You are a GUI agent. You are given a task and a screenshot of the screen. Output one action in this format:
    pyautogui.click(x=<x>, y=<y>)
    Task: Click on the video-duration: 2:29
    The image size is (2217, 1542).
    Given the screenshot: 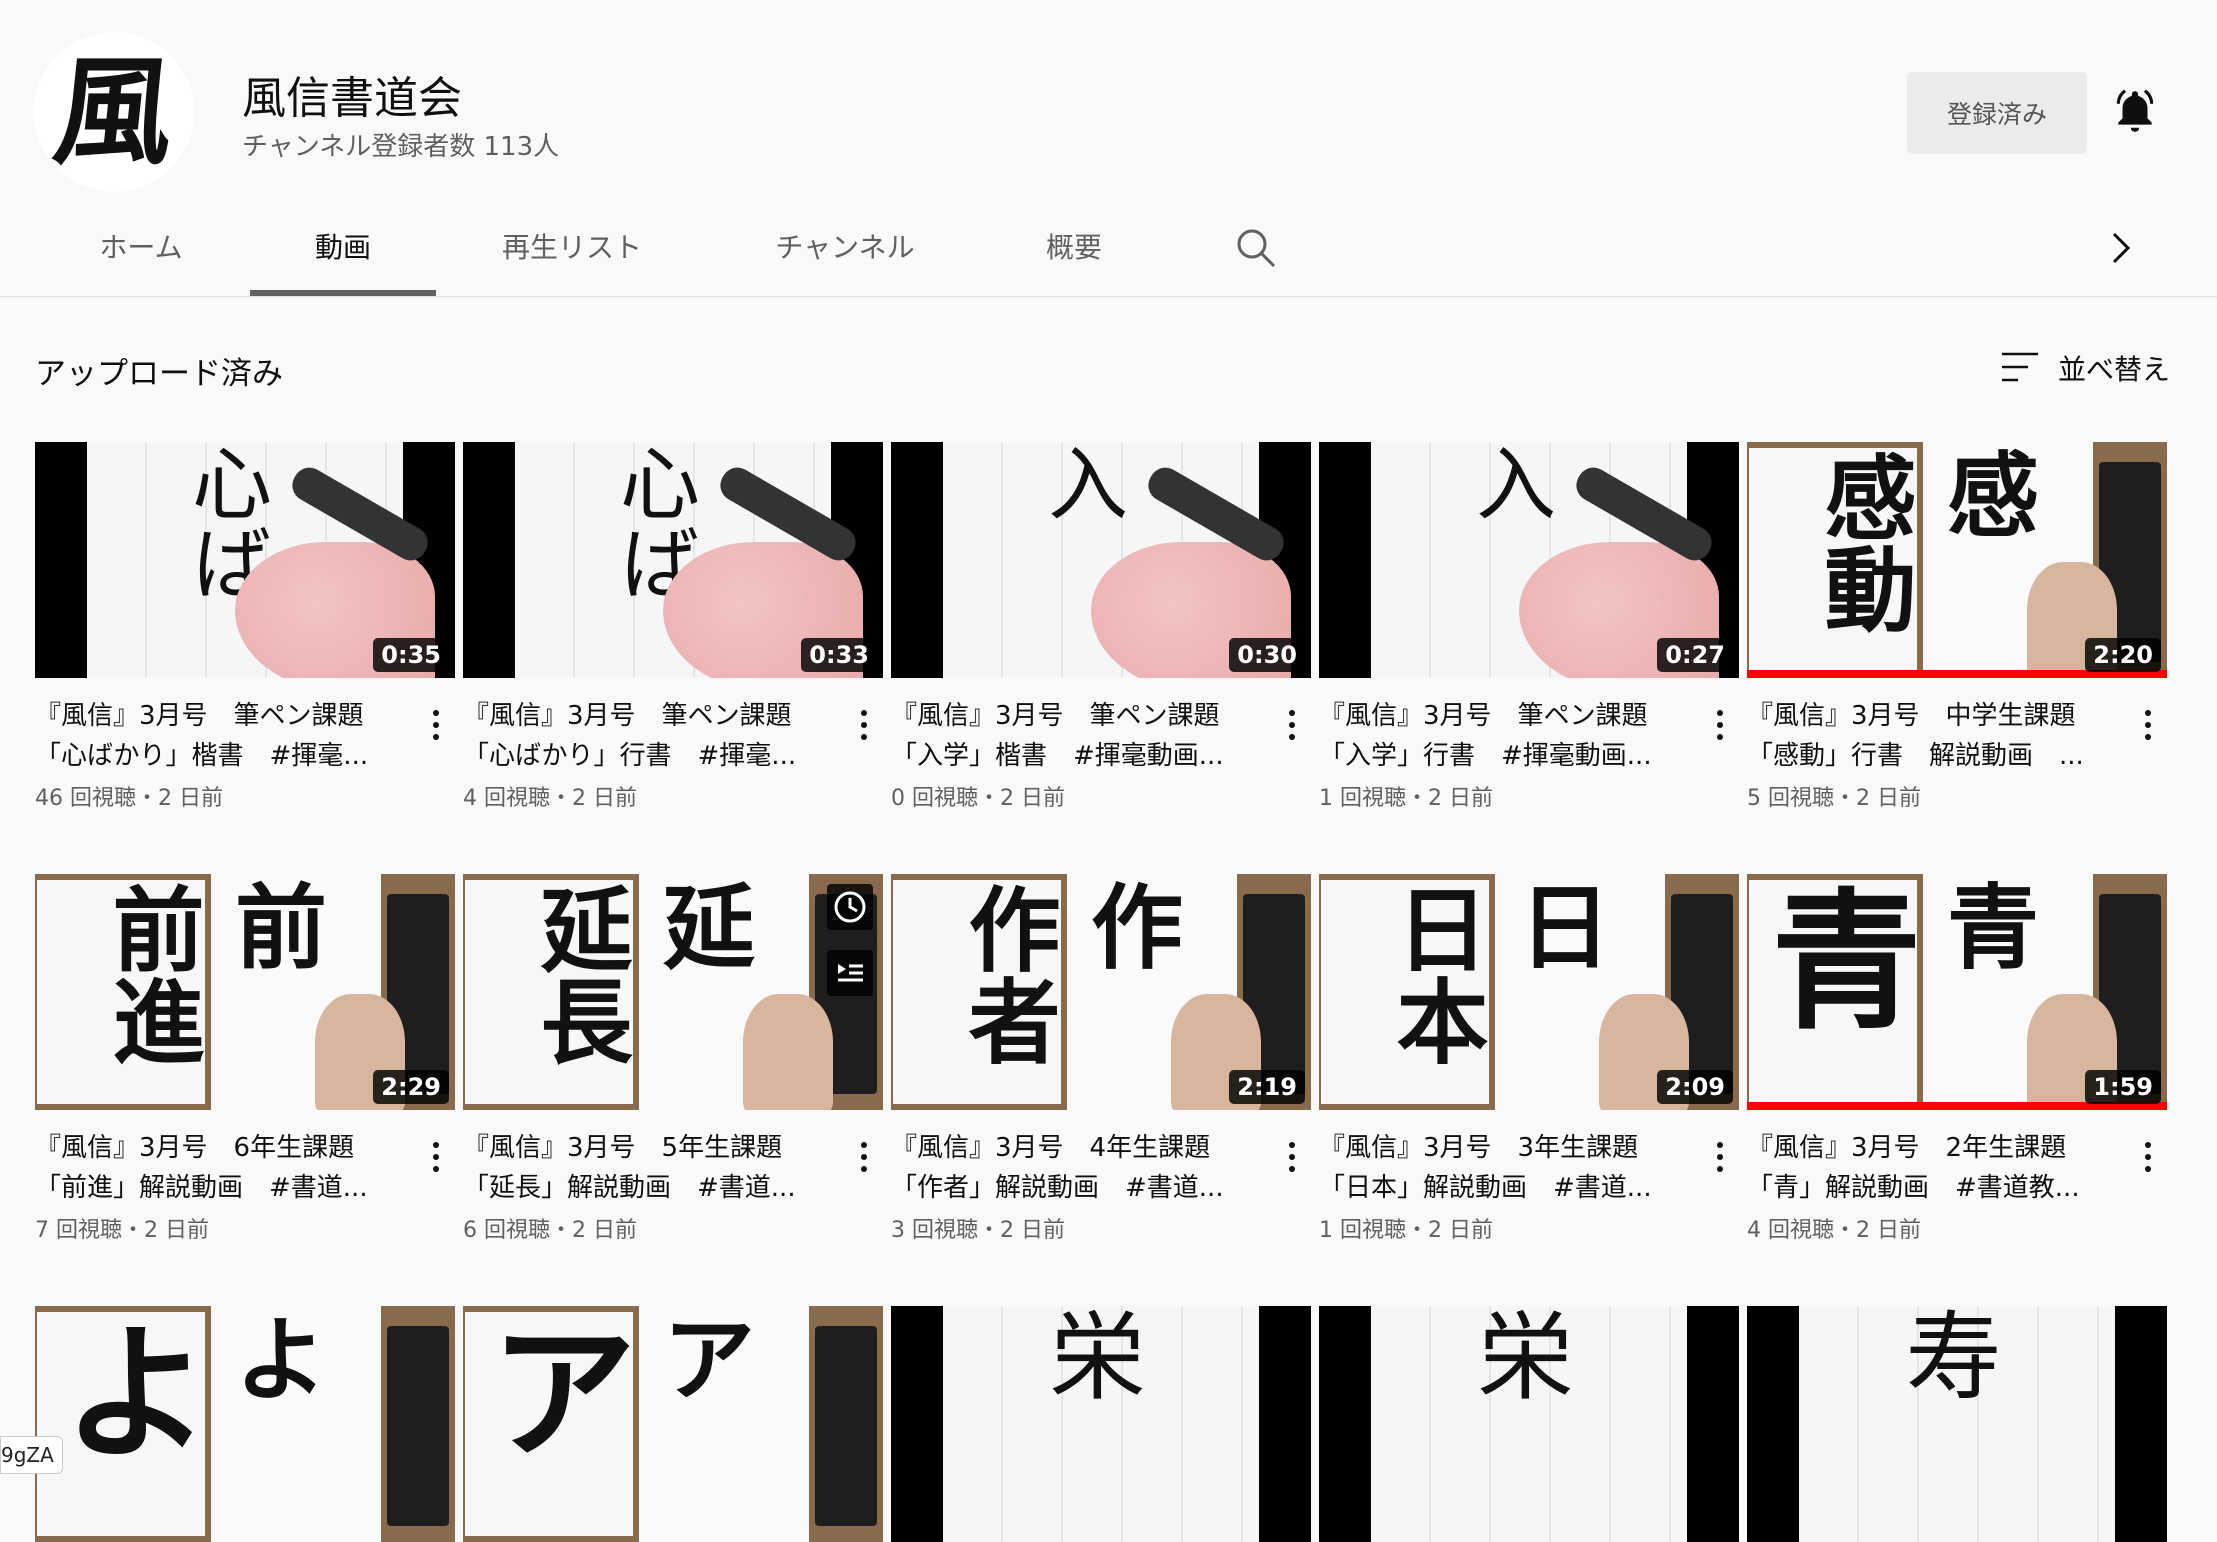 What is the action you would take?
    pyautogui.click(x=411, y=1087)
    